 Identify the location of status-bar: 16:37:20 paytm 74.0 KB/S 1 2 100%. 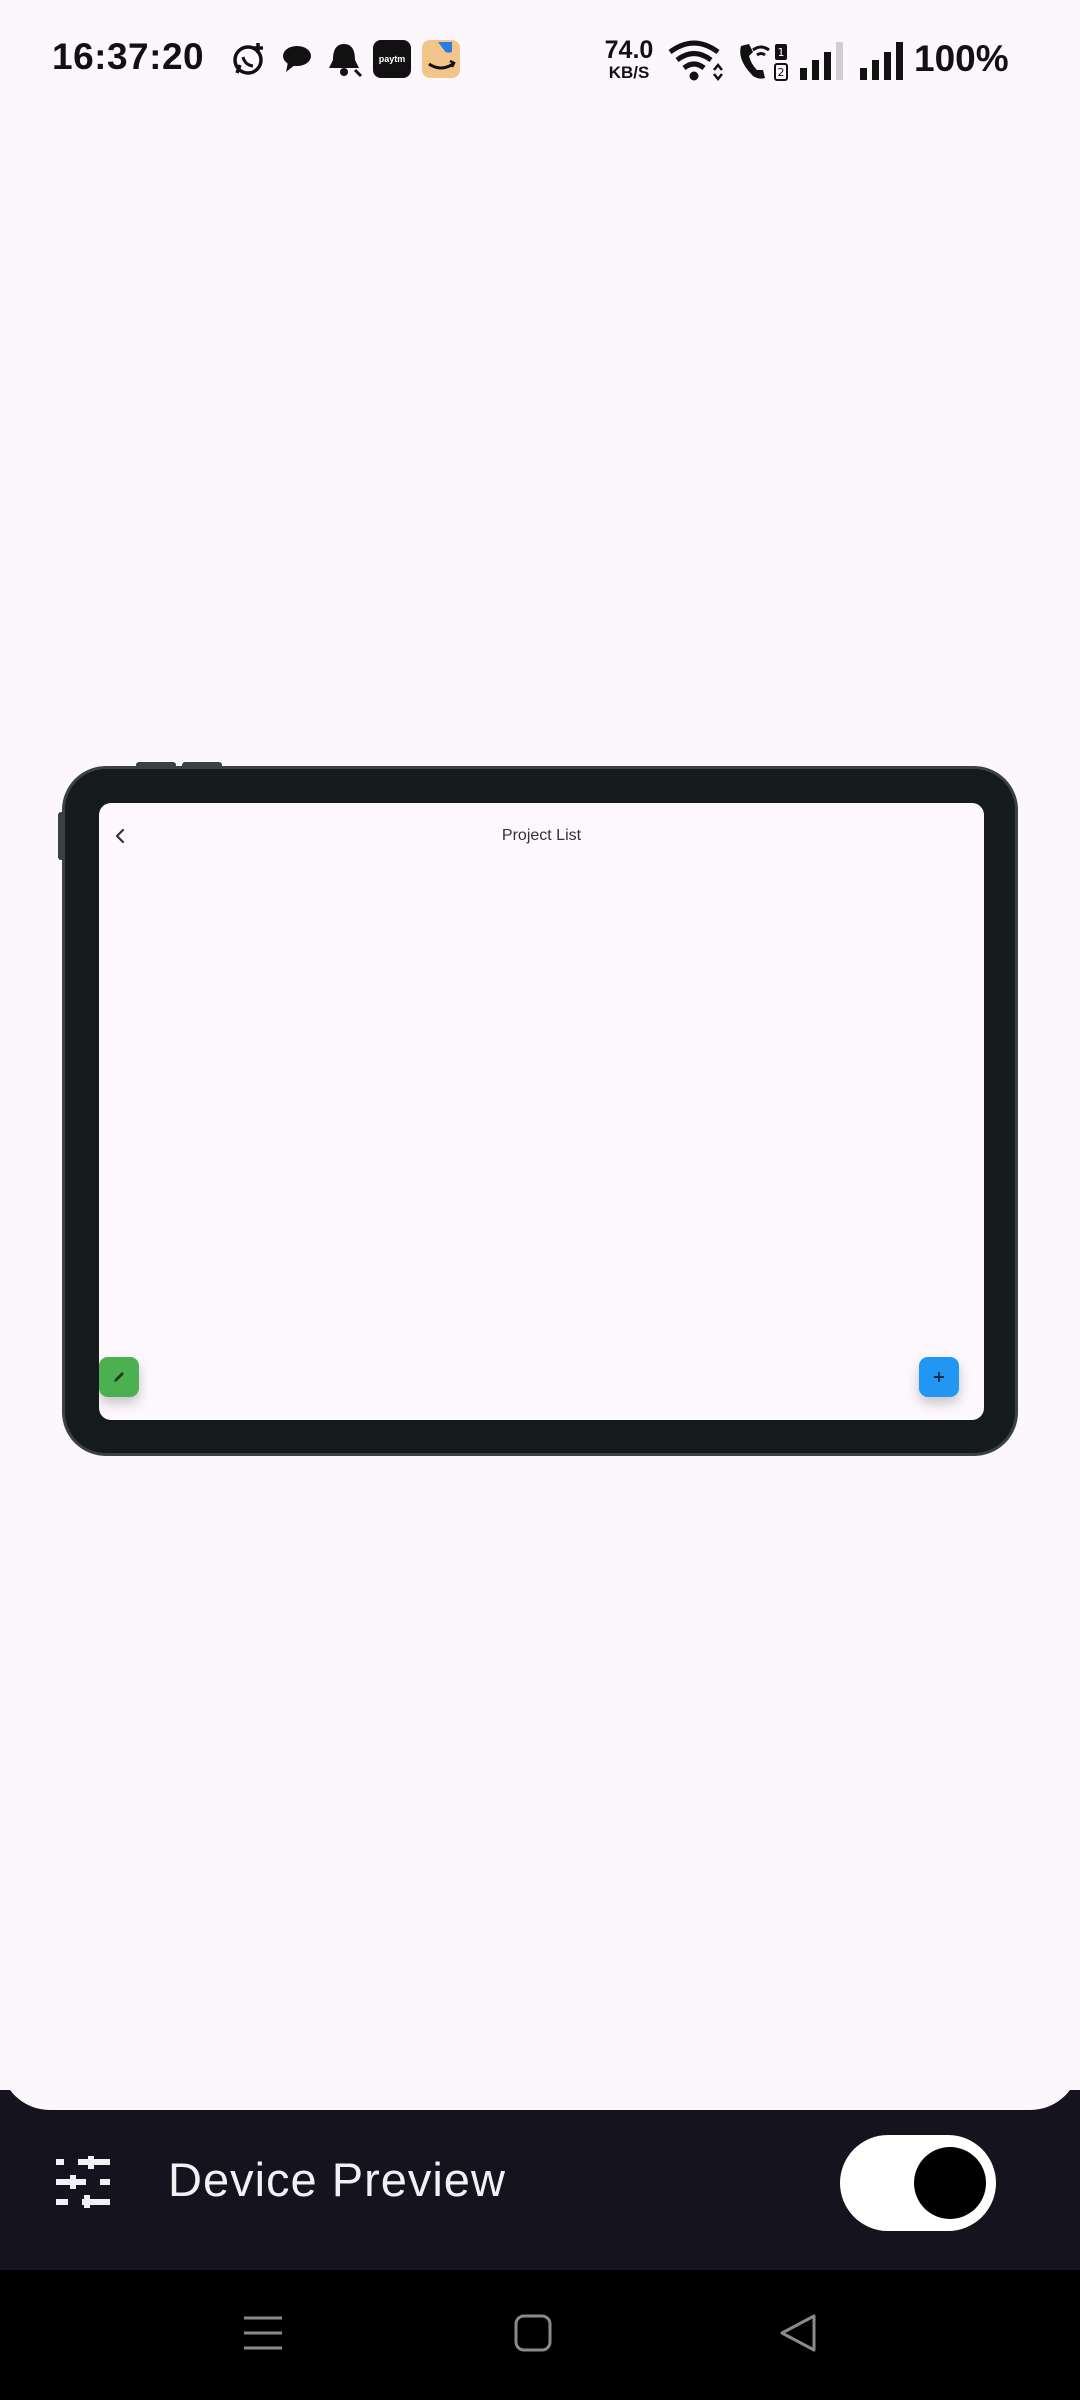
(540, 60).